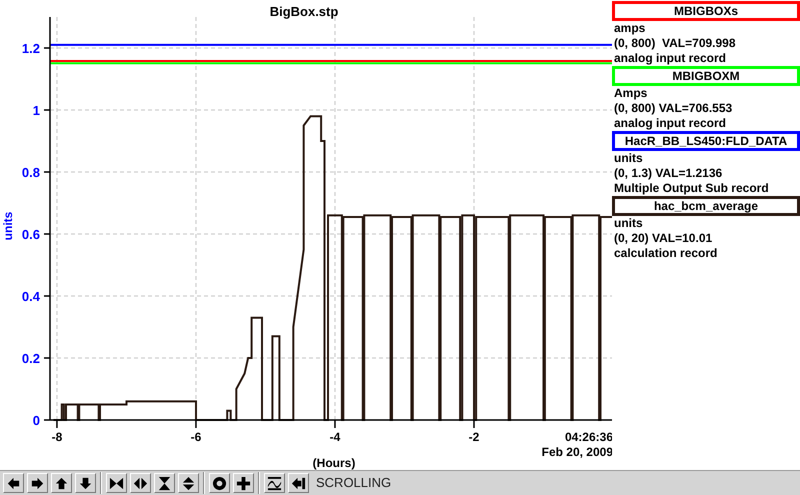  I want to click on left-arrow-icon, so click(13, 483).